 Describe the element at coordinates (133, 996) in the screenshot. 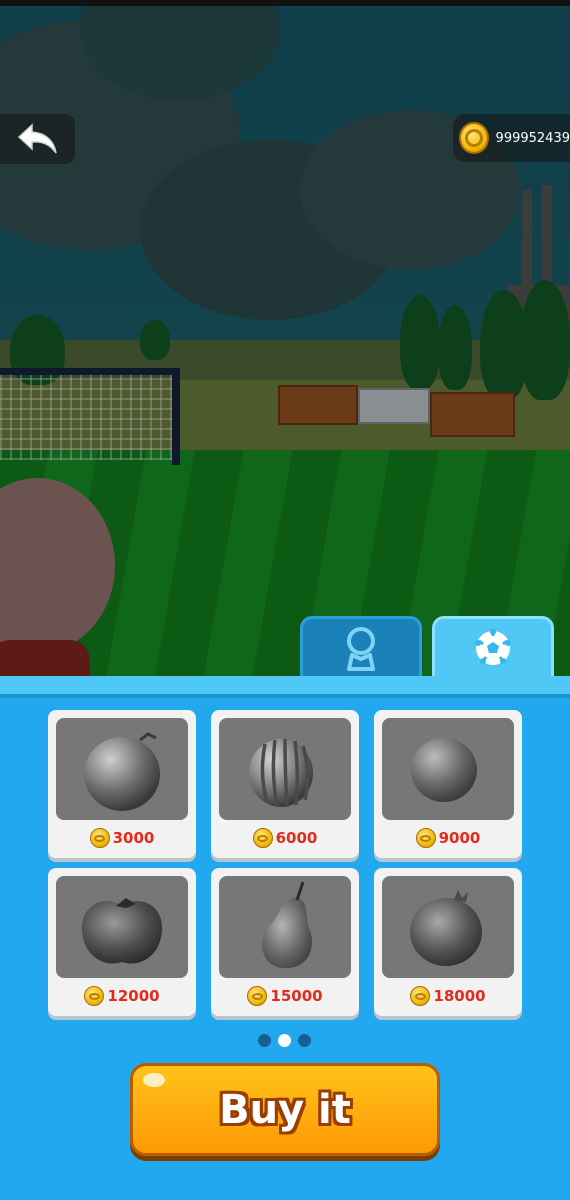

I see `item-price: 12000` at that location.